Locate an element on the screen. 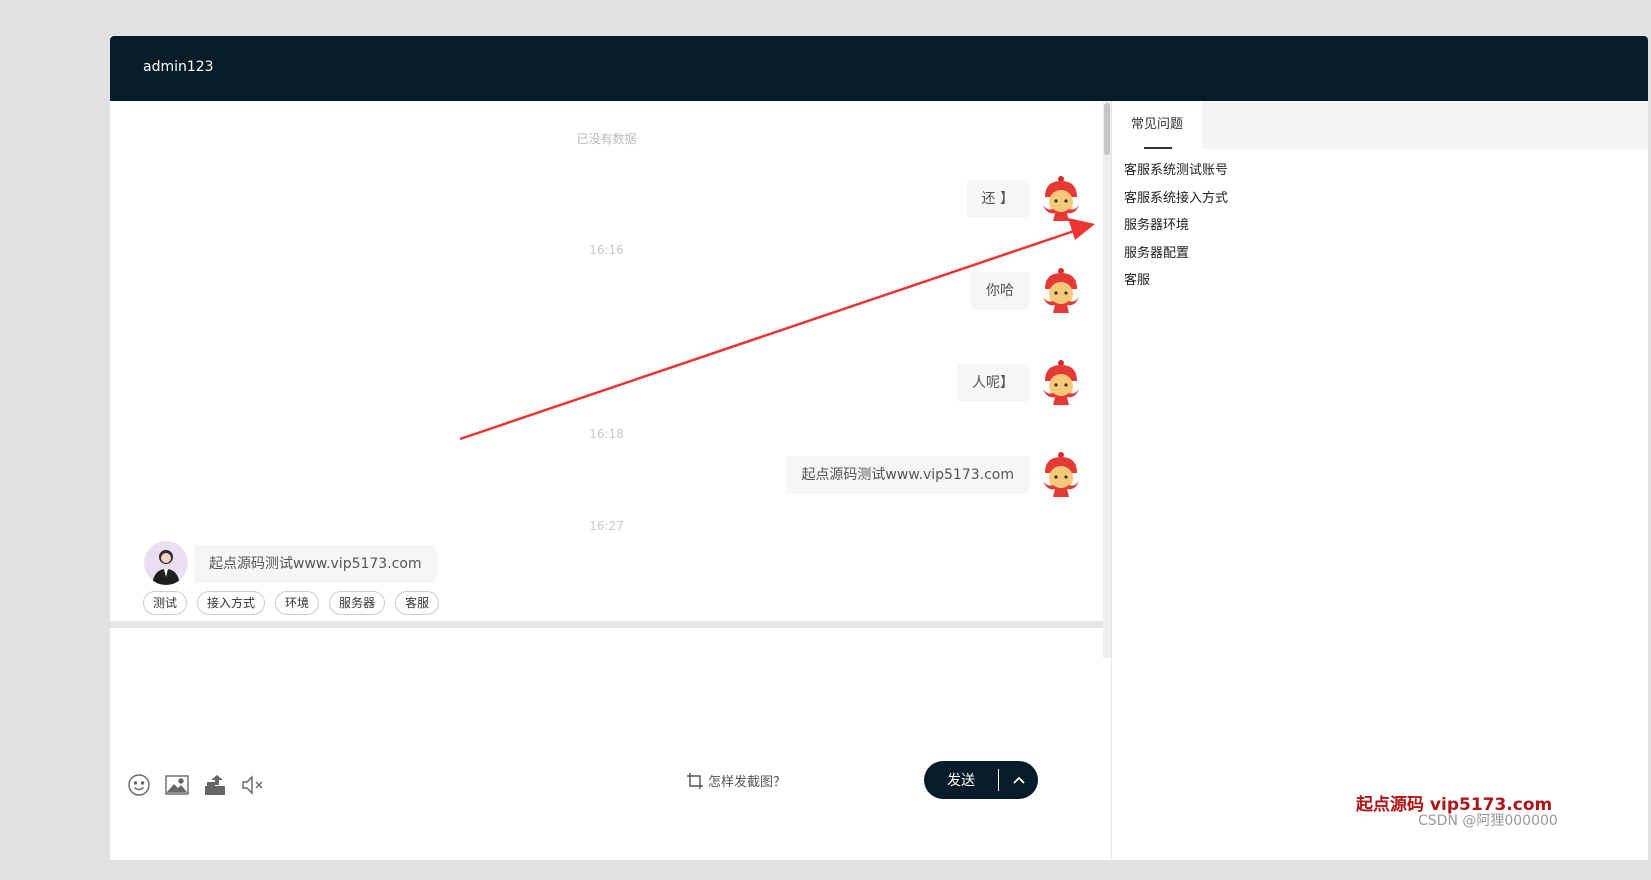  send-button-group: 发送 is located at coordinates (981, 780).